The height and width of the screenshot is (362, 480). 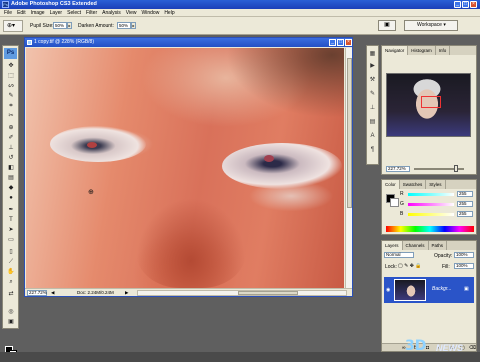 I want to click on quick-mask-icon: ◎, so click(x=11, y=312).